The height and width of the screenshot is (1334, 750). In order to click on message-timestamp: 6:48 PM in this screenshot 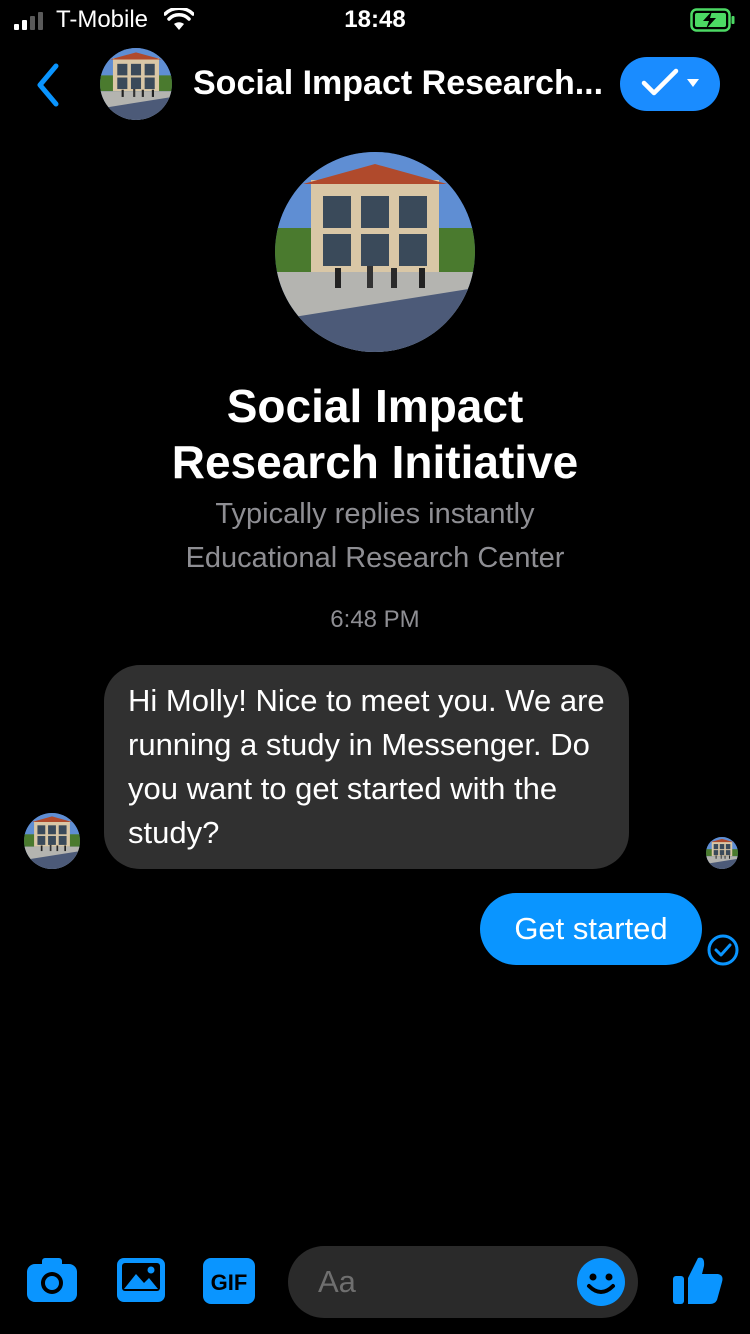, I will do `click(375, 619)`.